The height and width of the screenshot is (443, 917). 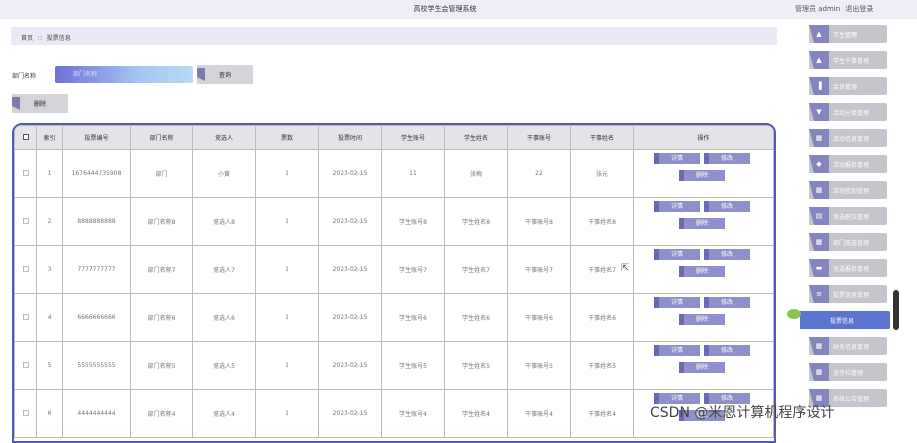 What do you see at coordinates (124, 74) in the screenshot?
I see `dept-search-input` at bounding box center [124, 74].